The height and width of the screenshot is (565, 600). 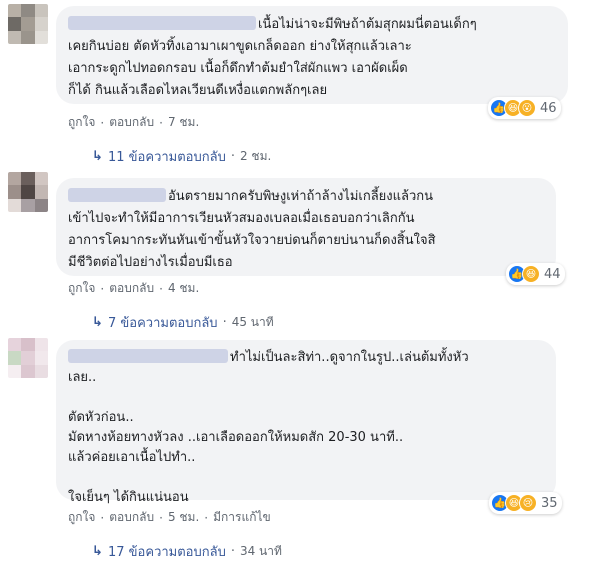 I want to click on comment-actions: ถูกใจ · ตอบกลับ · 4 ชม., so click(x=133, y=288).